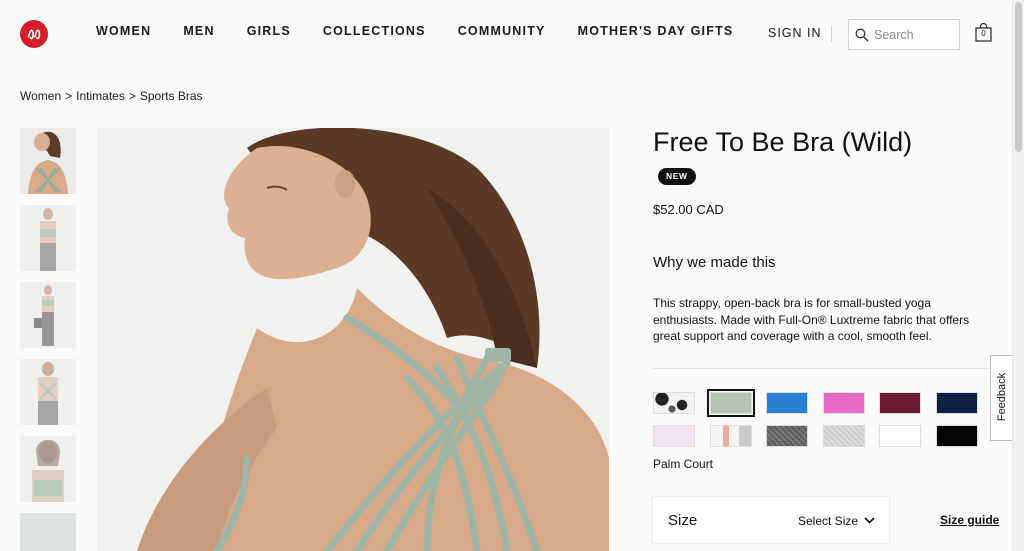 Image resolution: width=1024 pixels, height=551 pixels. What do you see at coordinates (831, 34) in the screenshot?
I see `header-divider` at bounding box center [831, 34].